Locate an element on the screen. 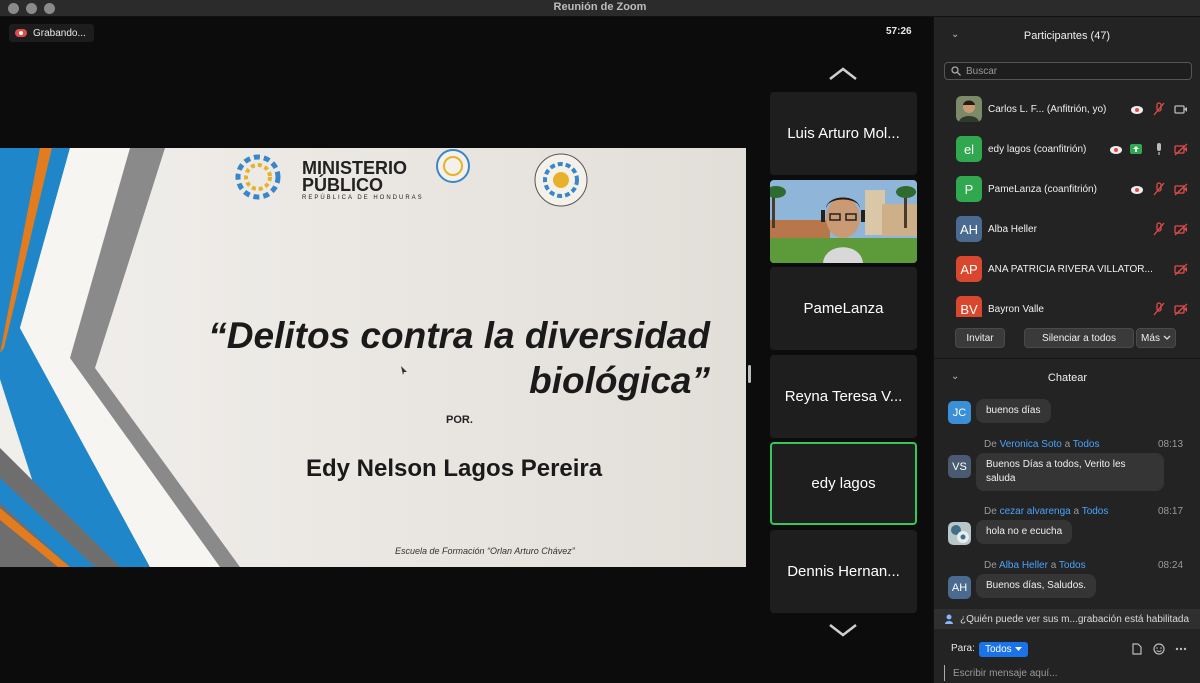 Image resolution: width=1200 pixels, height=683 pixels. more-options-icon is located at coordinates (1181, 649).